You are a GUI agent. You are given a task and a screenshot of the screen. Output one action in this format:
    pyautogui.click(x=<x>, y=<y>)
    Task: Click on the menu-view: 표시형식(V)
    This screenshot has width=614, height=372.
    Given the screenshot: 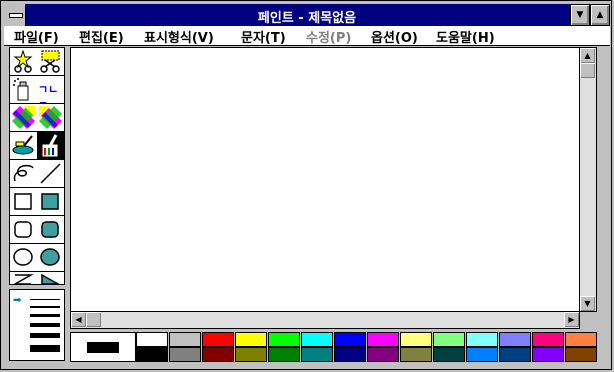 What is the action you would take?
    pyautogui.click(x=179, y=36)
    